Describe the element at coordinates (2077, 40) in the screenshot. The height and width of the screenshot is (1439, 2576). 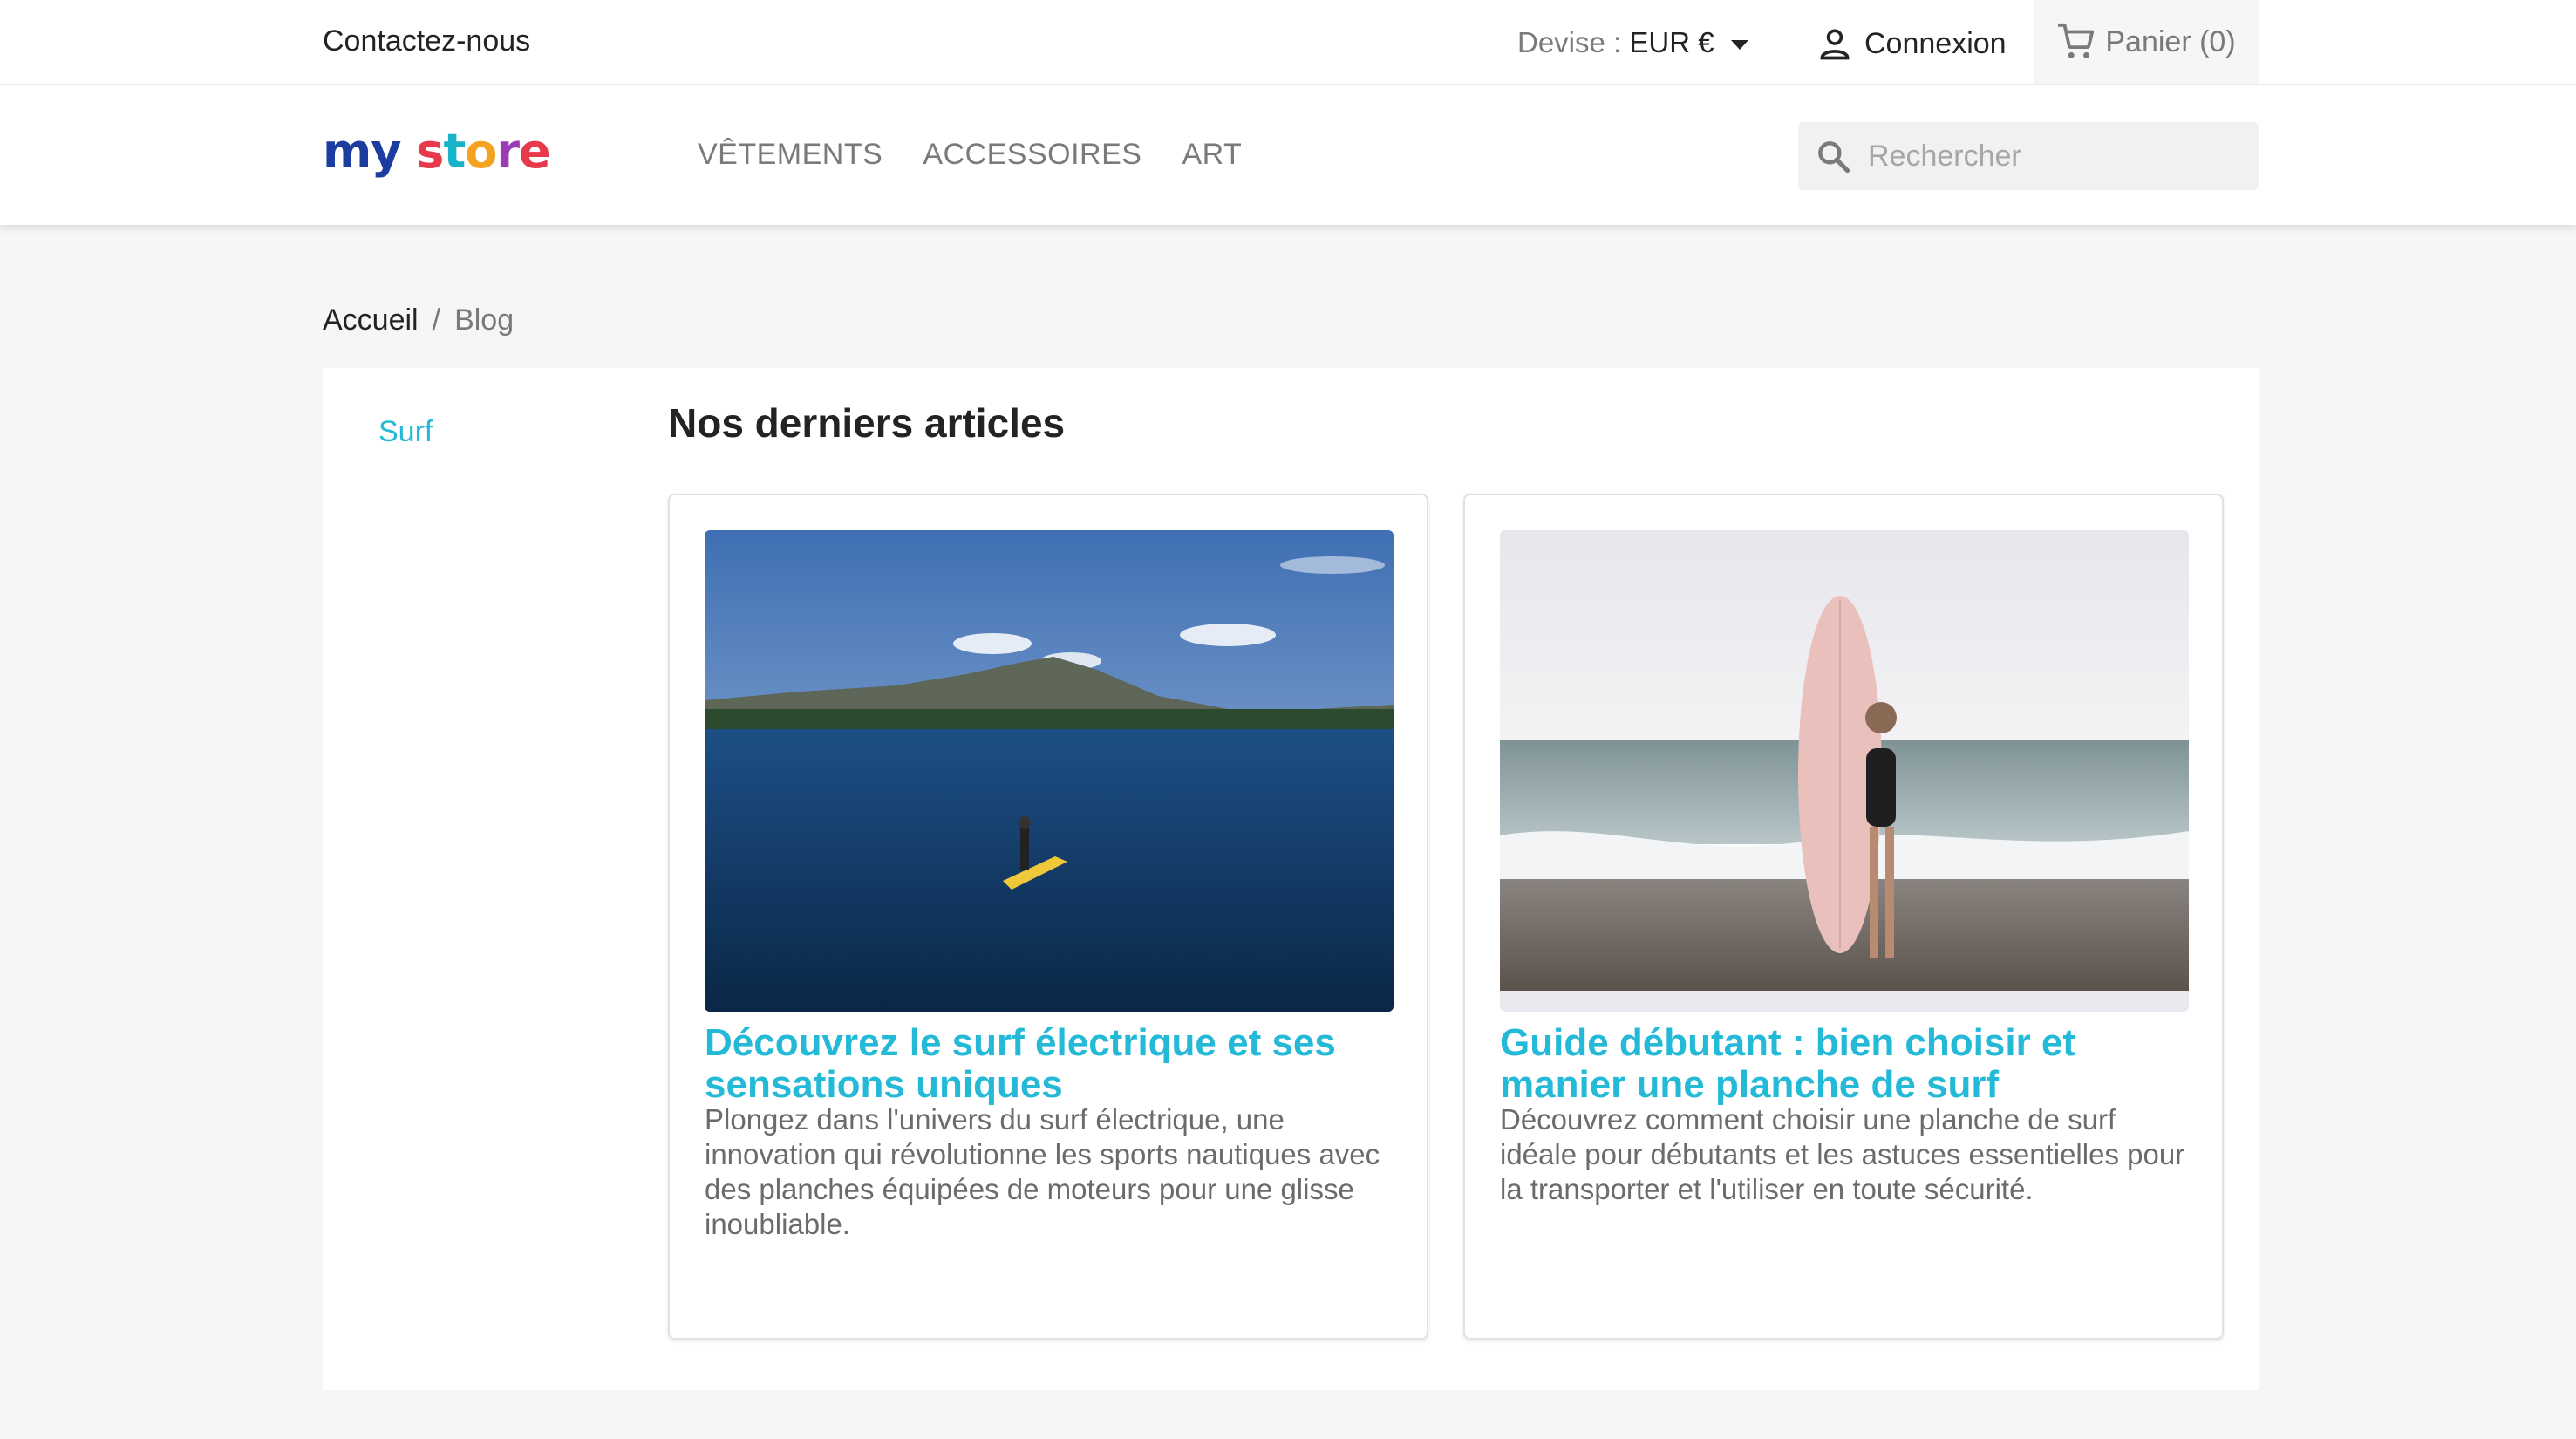
I see `shopping-cart-icon` at that location.